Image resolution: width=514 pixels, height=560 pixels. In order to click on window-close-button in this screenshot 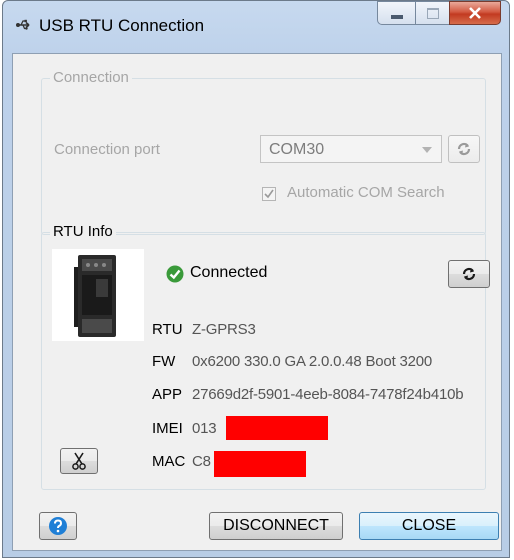, I will do `click(475, 13)`.